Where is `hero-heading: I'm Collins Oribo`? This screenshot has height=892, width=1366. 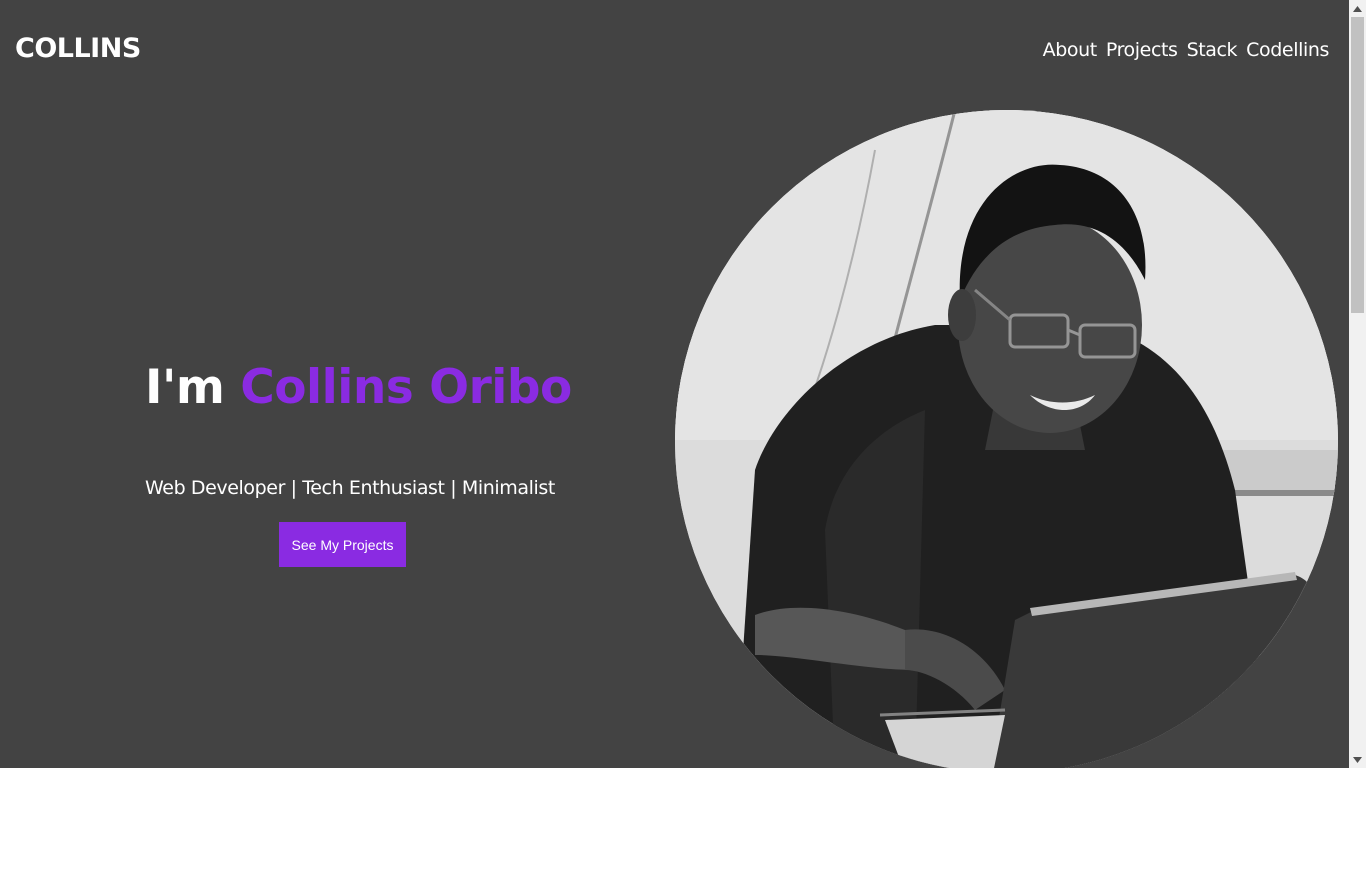
hero-heading: I'm Collins Oribo is located at coordinates (358, 387).